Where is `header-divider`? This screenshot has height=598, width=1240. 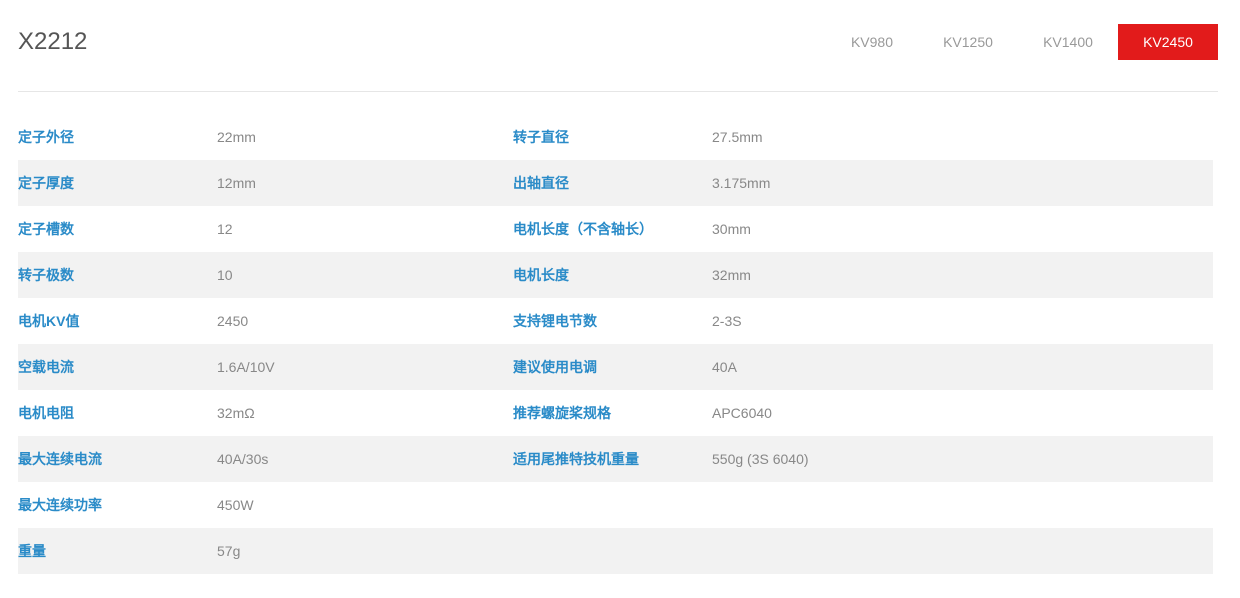
header-divider is located at coordinates (618, 91).